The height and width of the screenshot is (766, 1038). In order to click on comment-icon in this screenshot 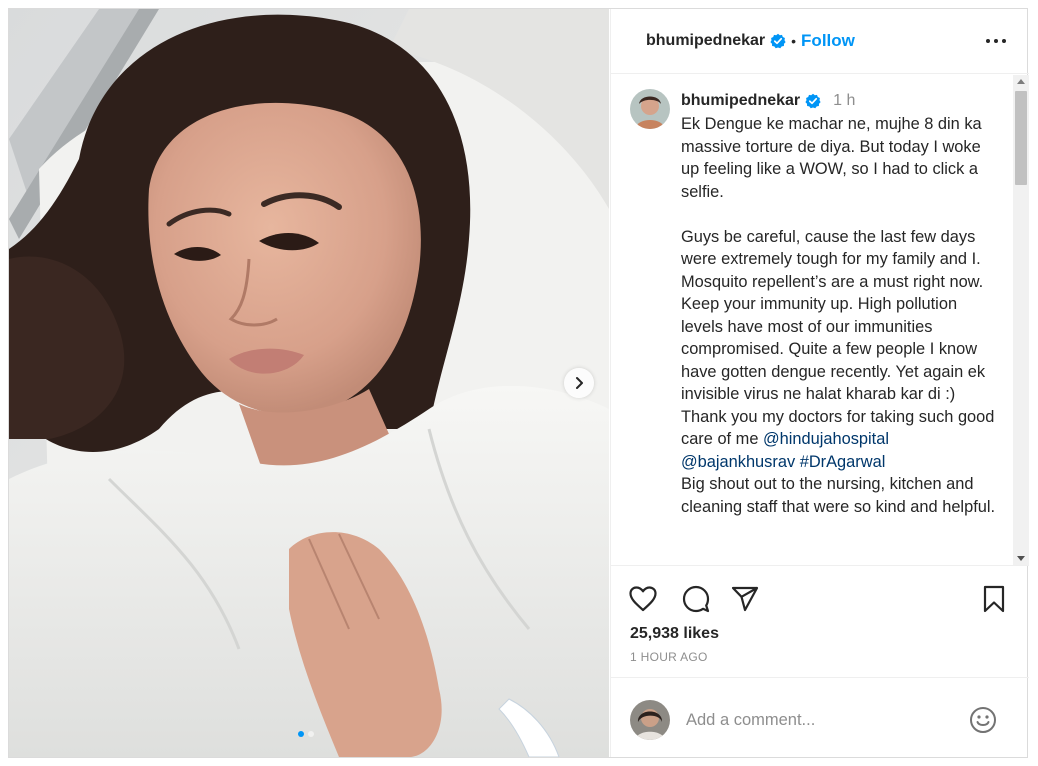, I will do `click(696, 599)`.